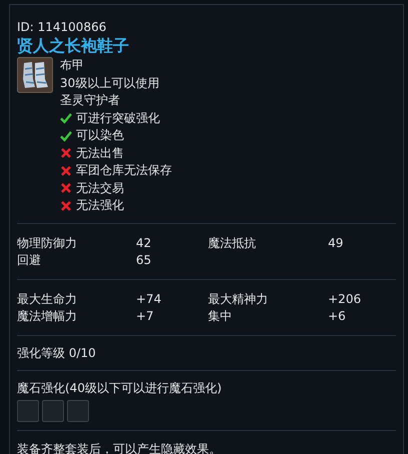 The width and height of the screenshot is (408, 454). Describe the element at coordinates (100, 188) in the screenshot. I see `property-text: 无法交易` at that location.